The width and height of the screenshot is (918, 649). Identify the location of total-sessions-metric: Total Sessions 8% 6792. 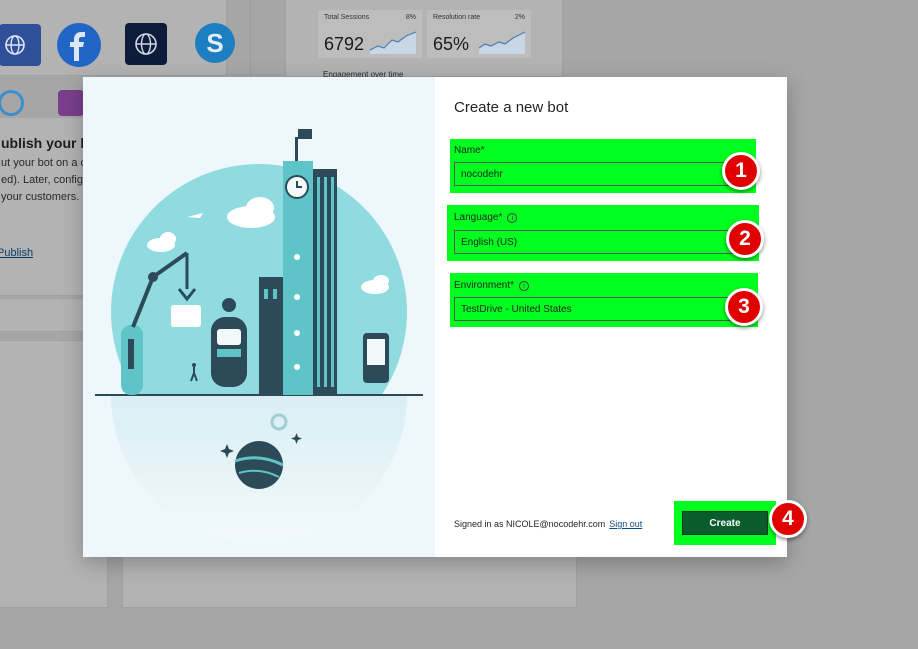
(370, 34).